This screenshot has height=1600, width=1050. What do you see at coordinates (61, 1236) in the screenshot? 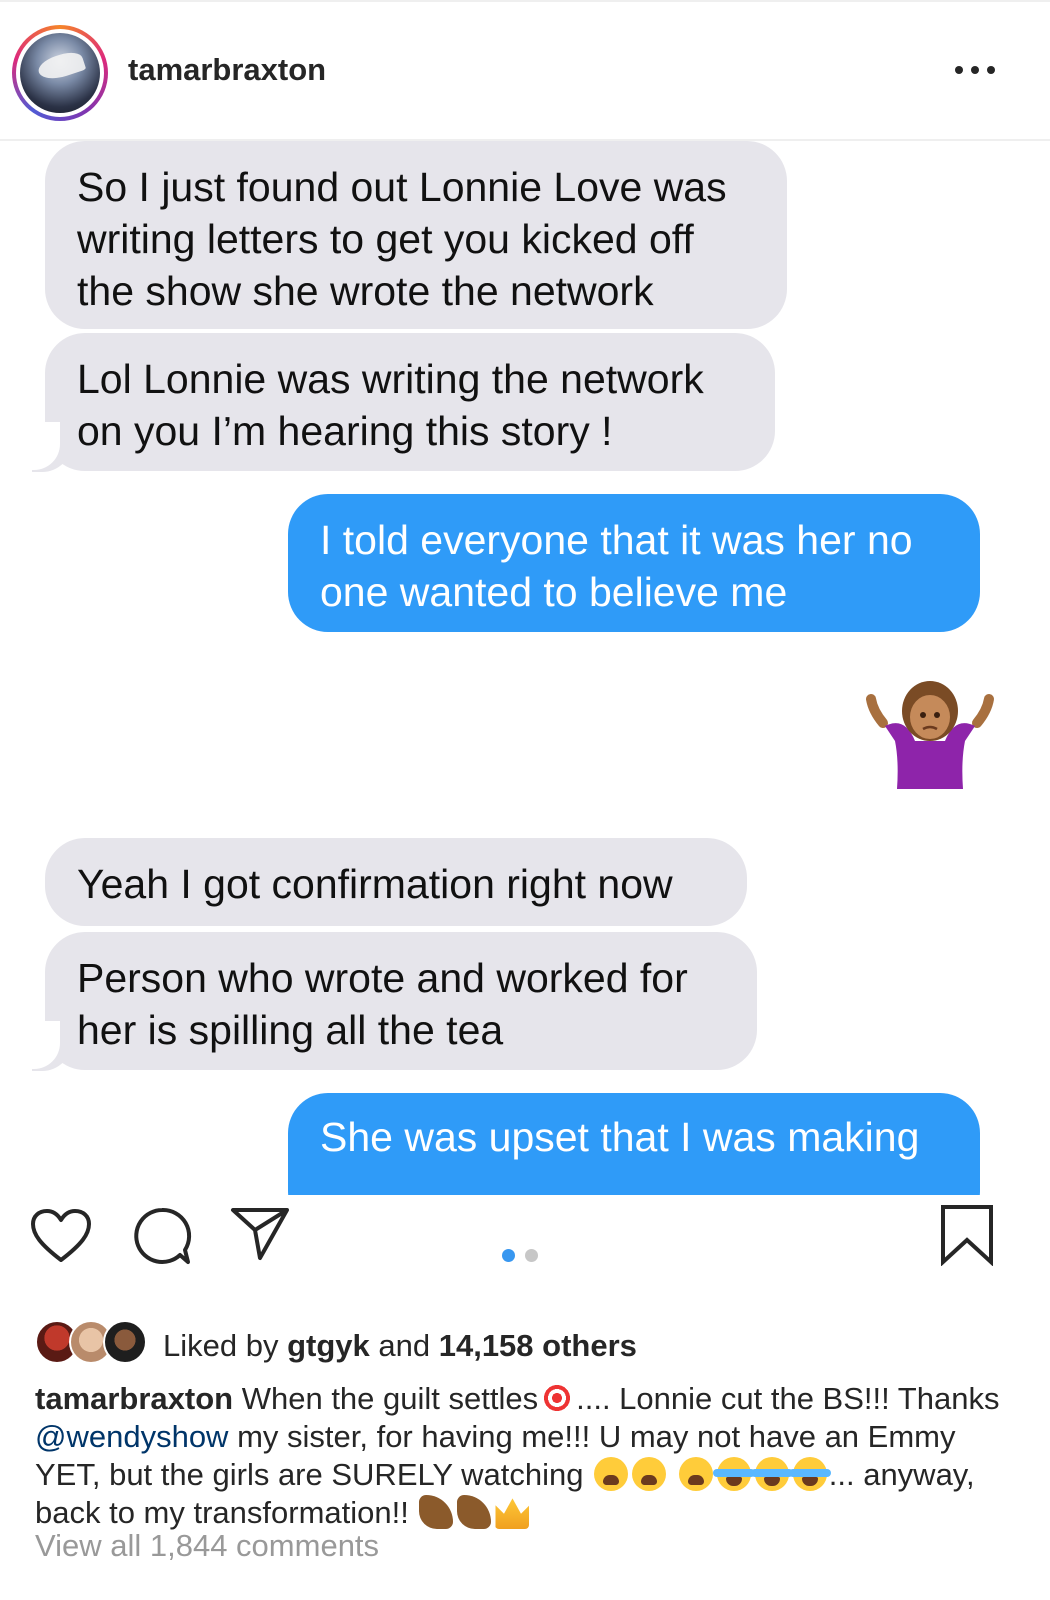
I see `heart-icon` at bounding box center [61, 1236].